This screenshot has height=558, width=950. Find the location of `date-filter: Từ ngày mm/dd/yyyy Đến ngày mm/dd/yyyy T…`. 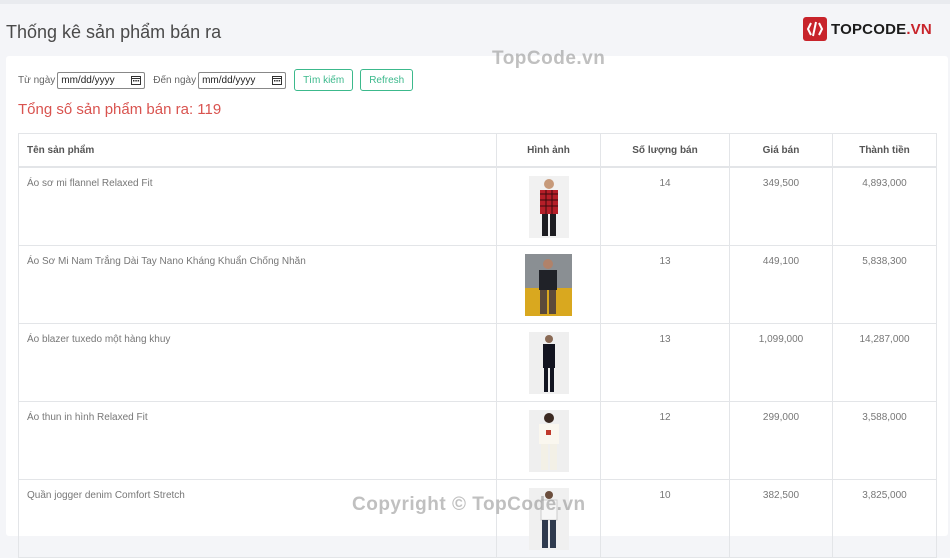

date-filter: Từ ngày mm/dd/yyyy Đến ngày mm/dd/yyyy T… is located at coordinates (216, 80).